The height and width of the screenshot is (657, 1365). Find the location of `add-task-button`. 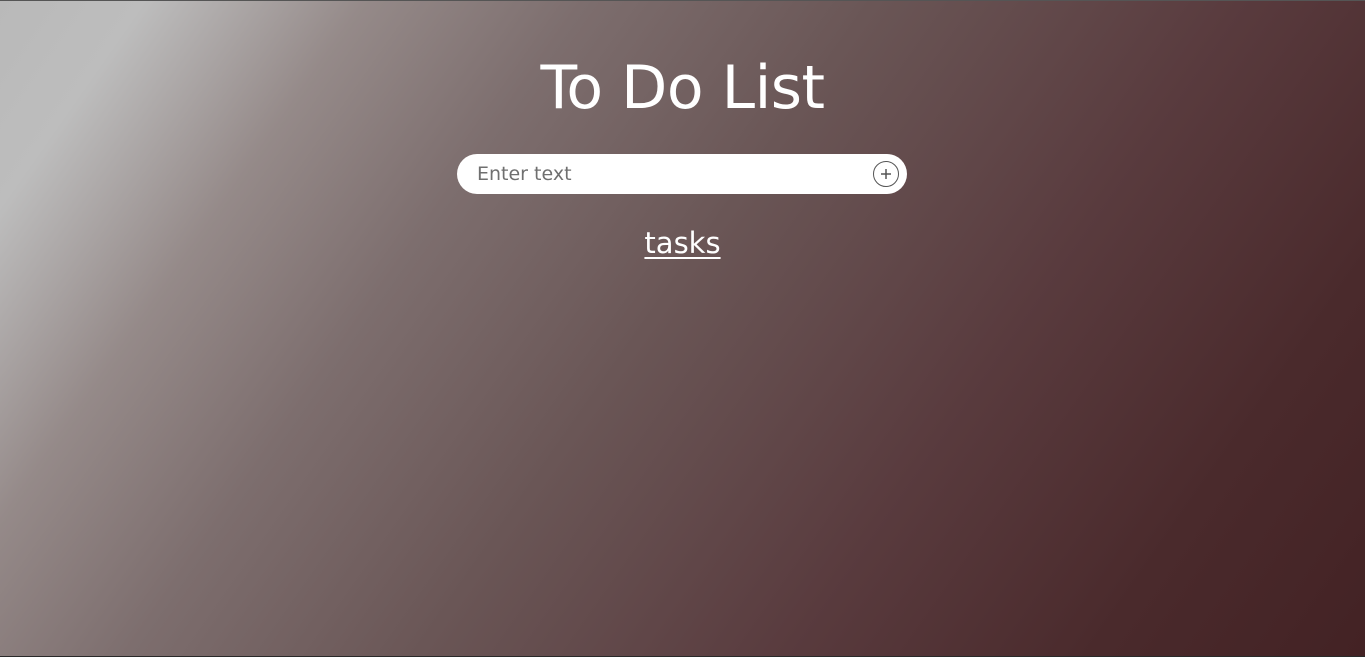

add-task-button is located at coordinates (886, 174).